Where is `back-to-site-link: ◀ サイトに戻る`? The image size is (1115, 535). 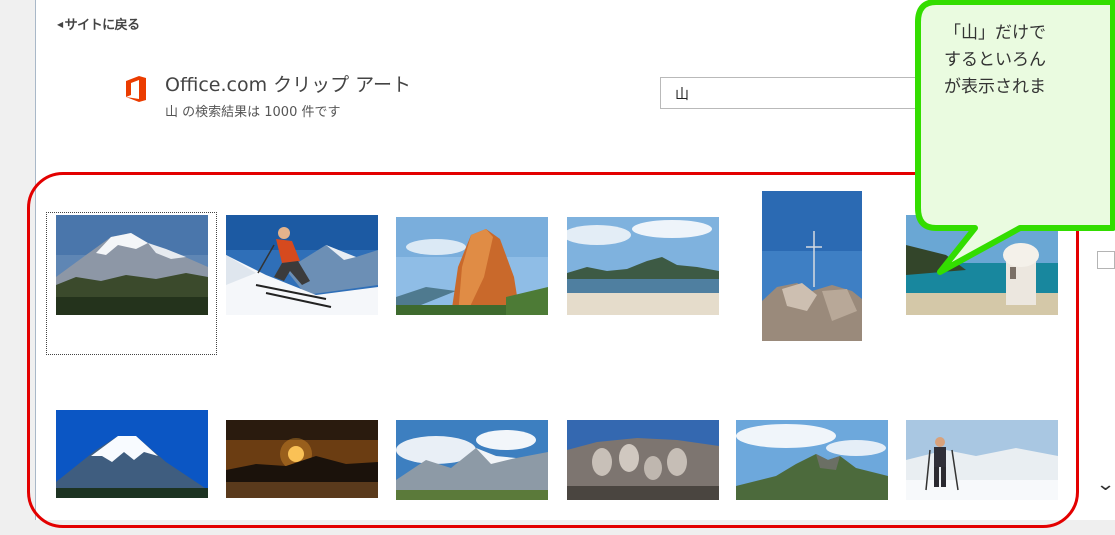 back-to-site-link: ◀ サイトに戻る is located at coordinates (98, 23).